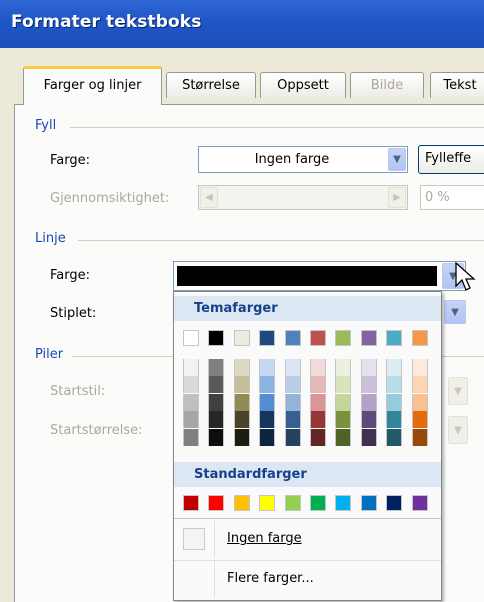  I want to click on tab-tekst: Tekst, so click(457, 85).